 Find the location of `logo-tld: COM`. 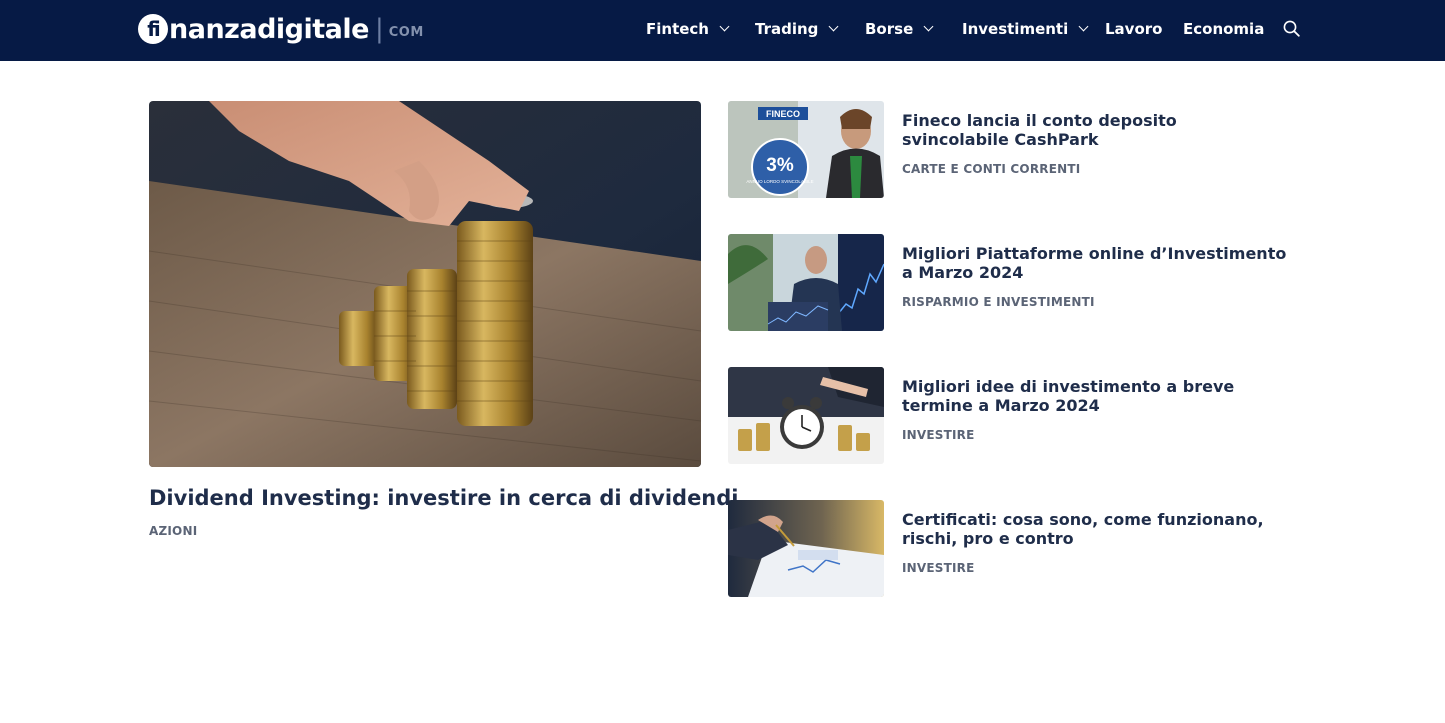

logo-tld: COM is located at coordinates (406, 32).